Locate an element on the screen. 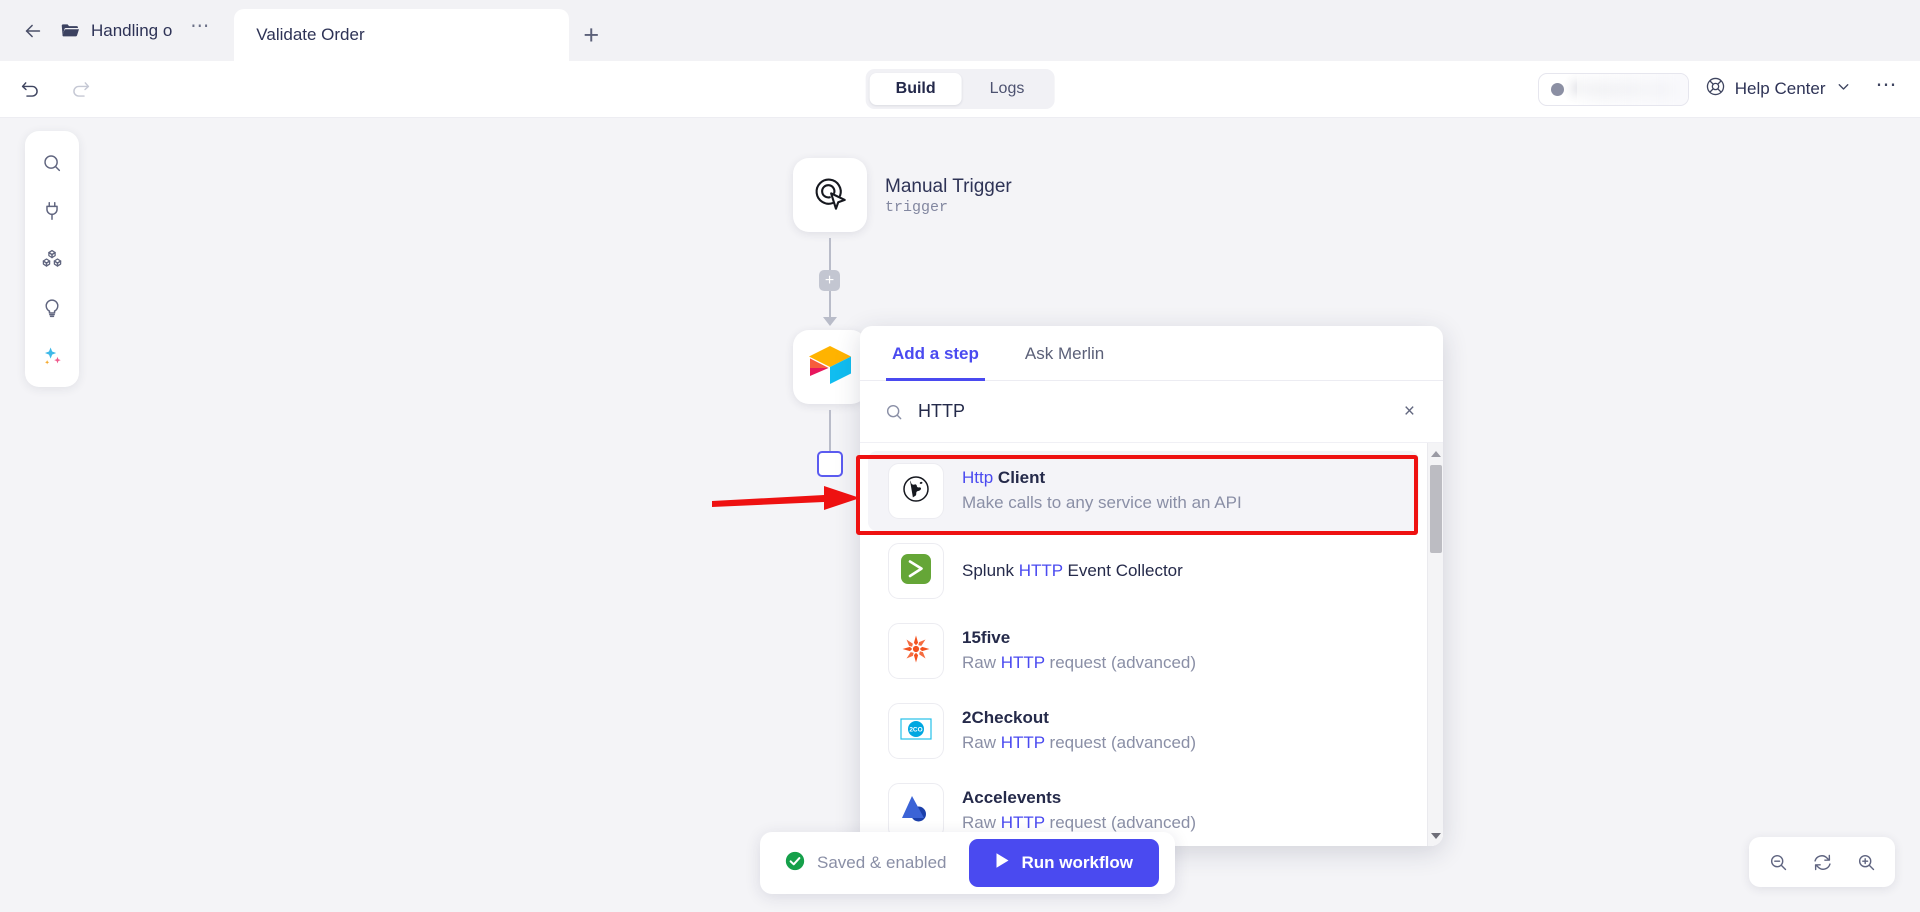 This screenshot has width=1920, height=912. workflow-node-app is located at coordinates (830, 367).